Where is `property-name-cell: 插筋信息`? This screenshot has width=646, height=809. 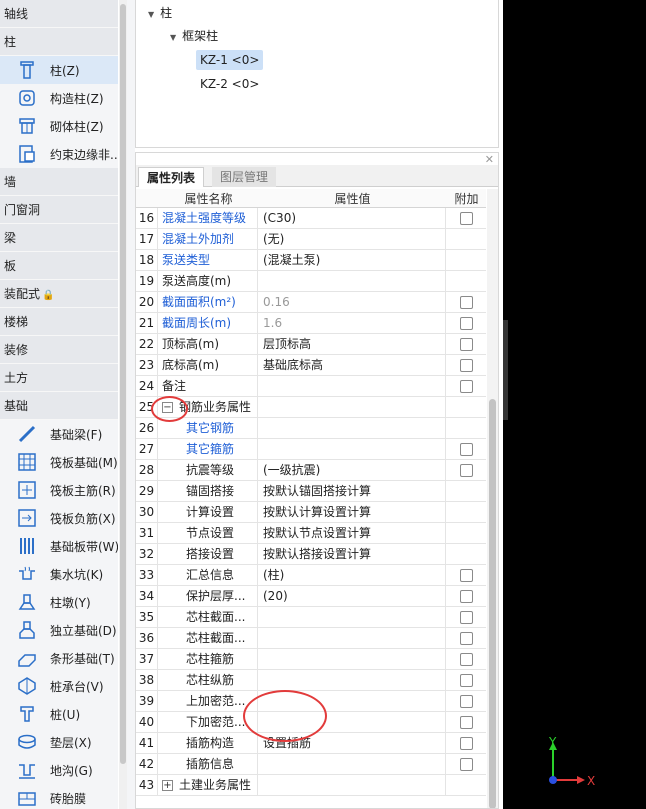
property-name-cell: 插筋信息 is located at coordinates (208, 764).